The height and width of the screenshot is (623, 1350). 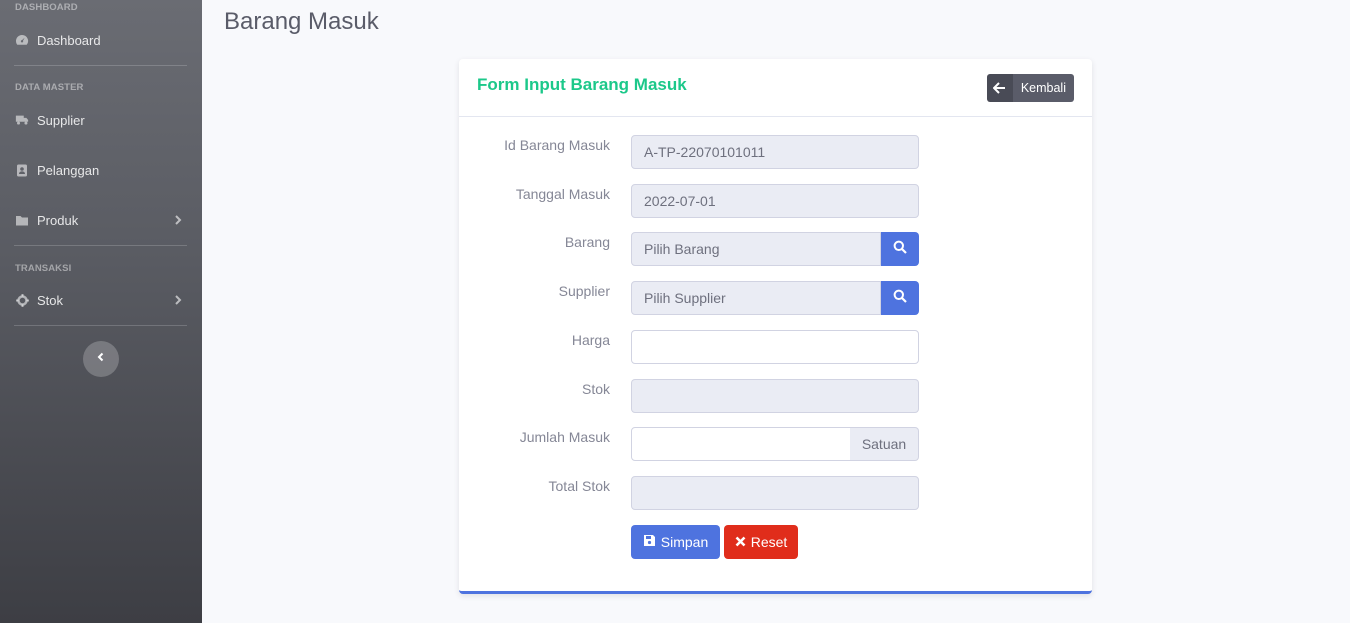 I want to click on tachometer-icon, so click(x=22, y=40).